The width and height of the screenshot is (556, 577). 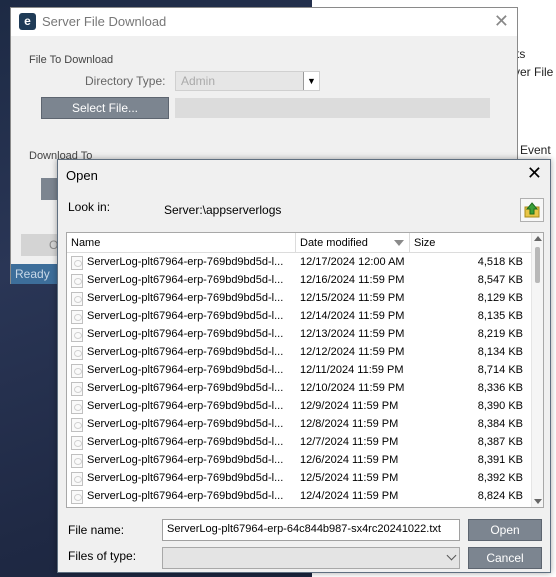 I want to click on vertical-scrollbar, so click(x=537, y=370).